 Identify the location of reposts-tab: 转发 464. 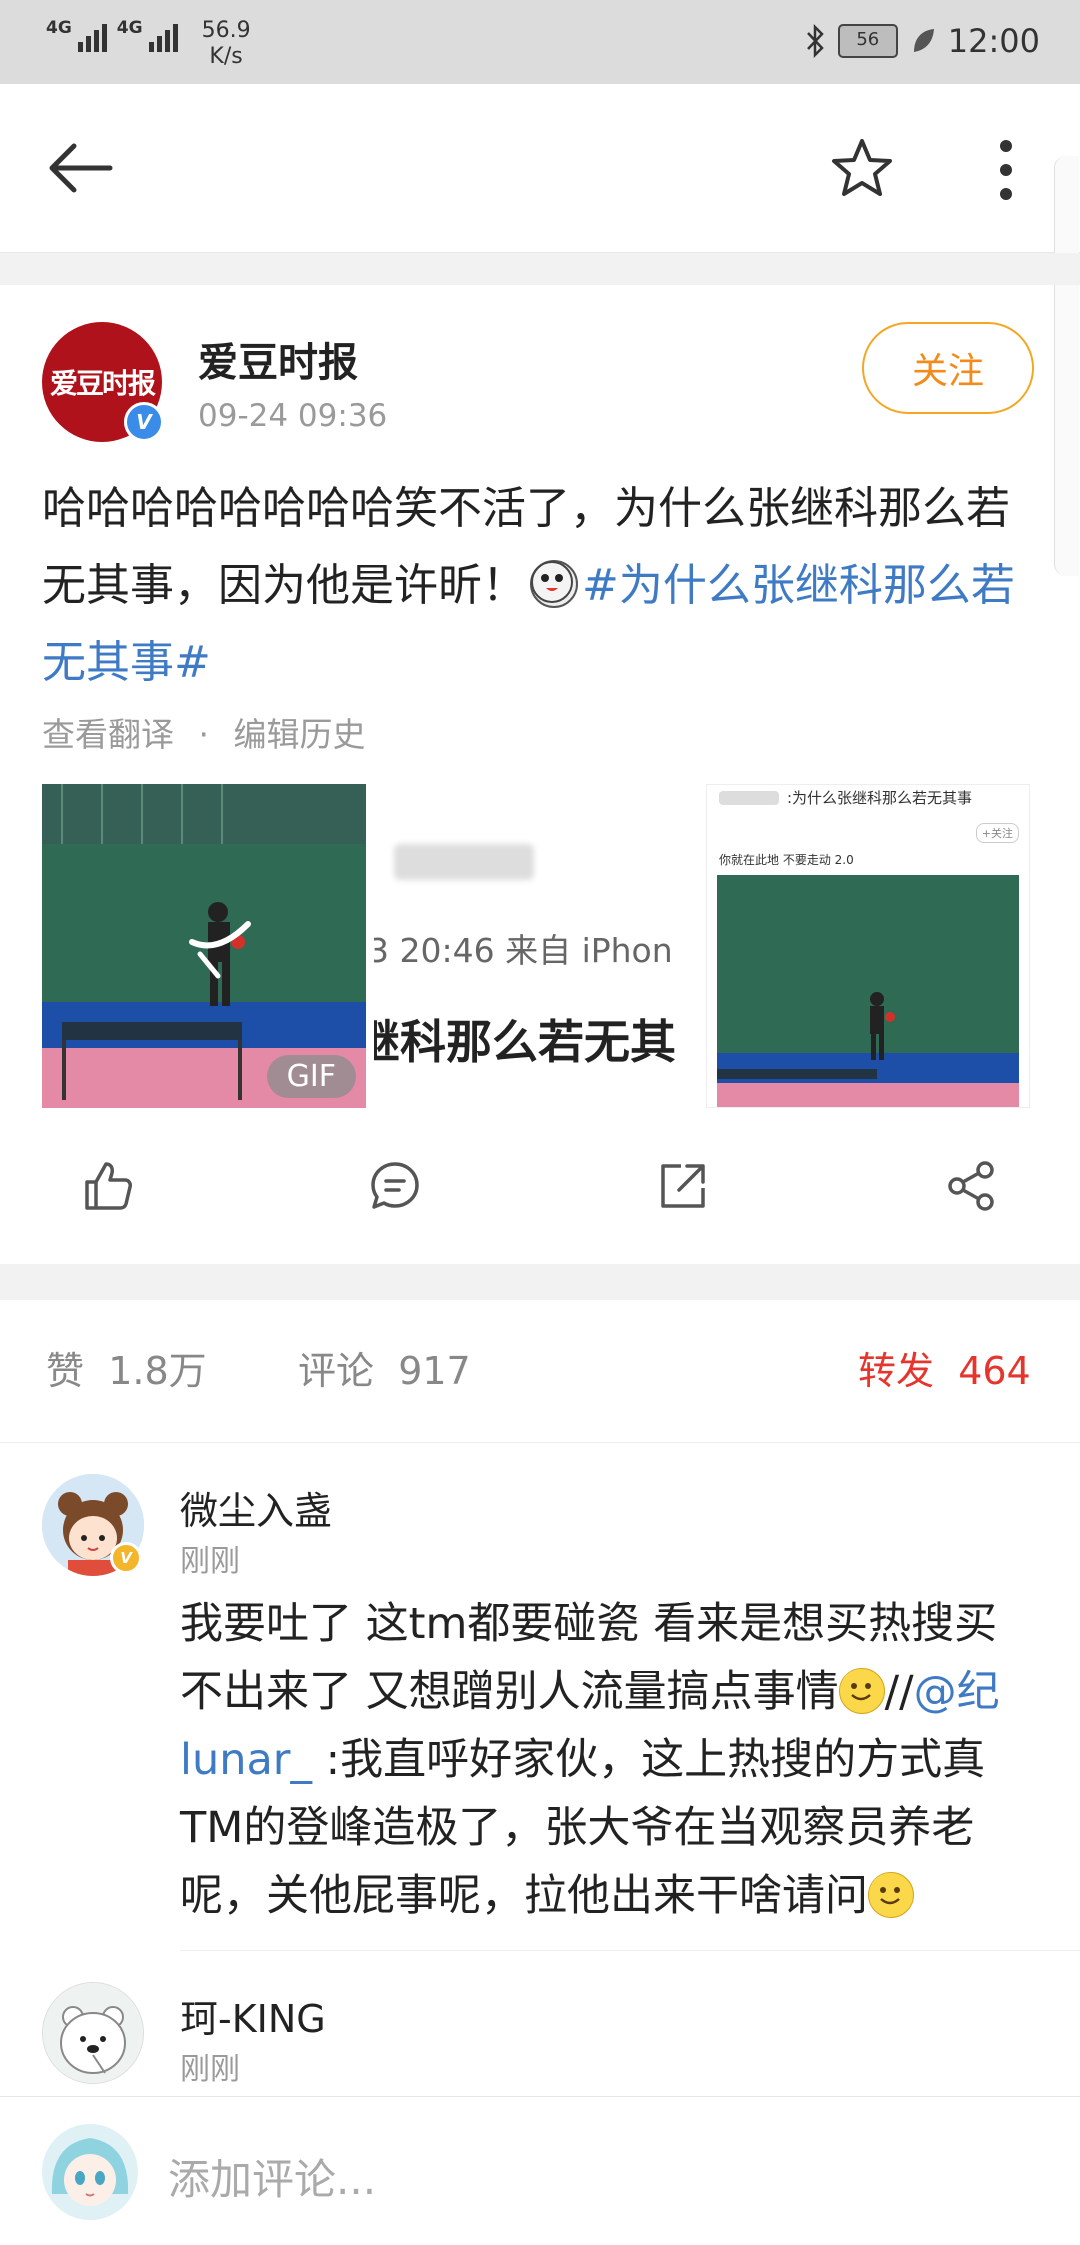
(944, 1367).